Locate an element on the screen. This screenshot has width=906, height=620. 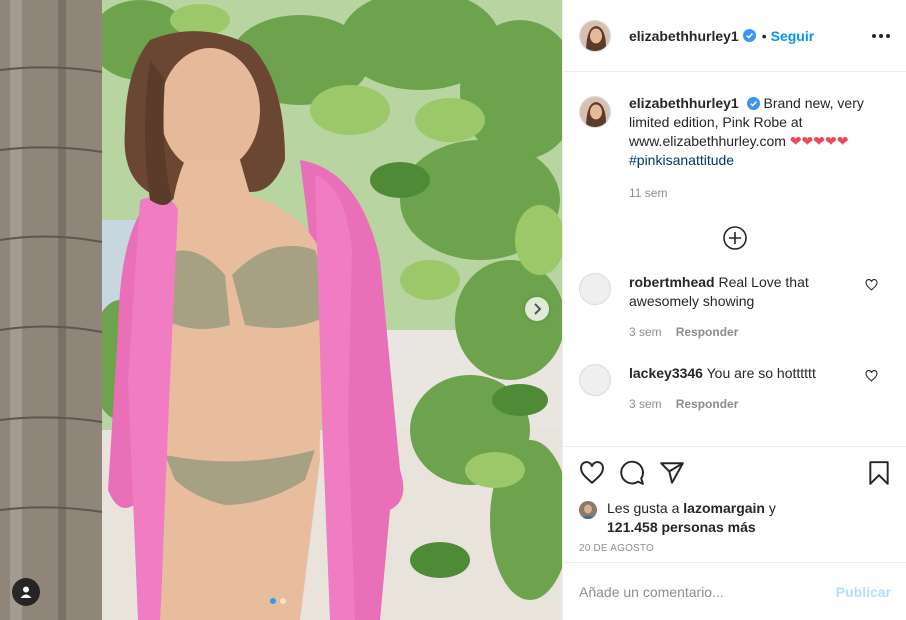
author-avatar-image is located at coordinates (595, 35).